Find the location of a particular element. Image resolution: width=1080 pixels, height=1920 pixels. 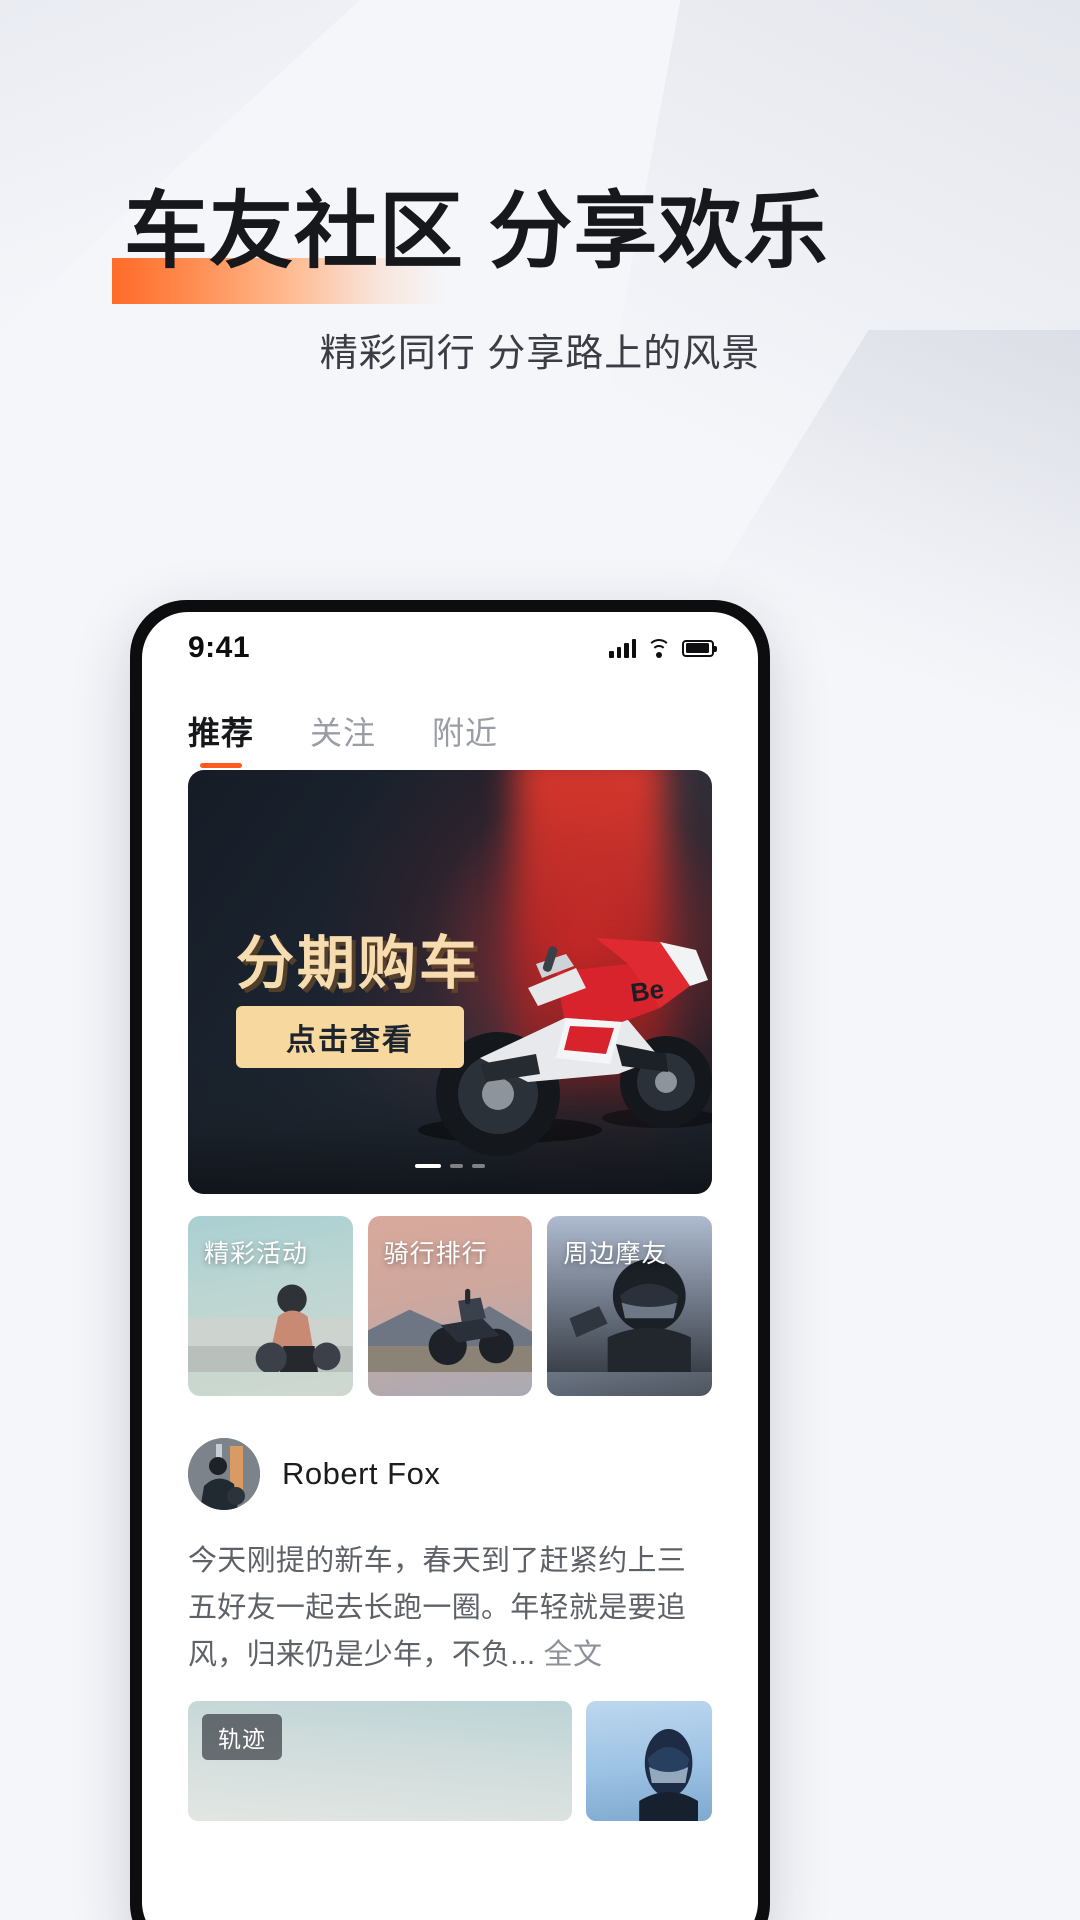

feed-tabbar: 推荐 关注 附近 is located at coordinates (450, 727).